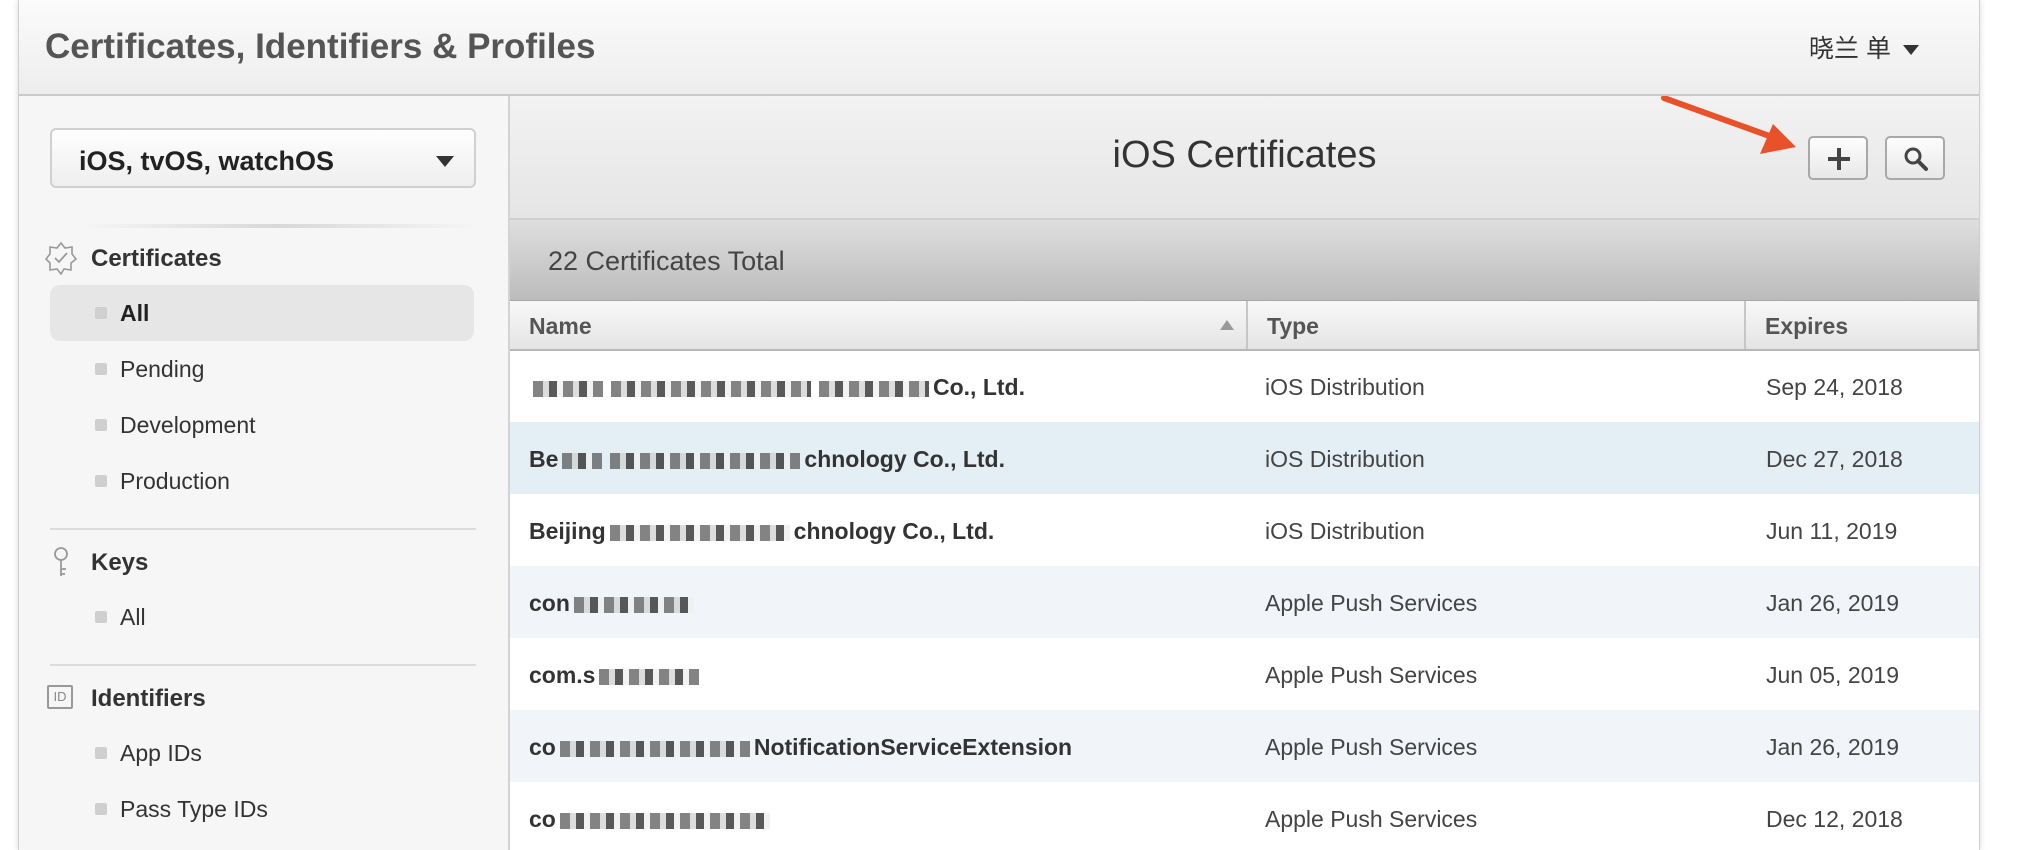 The height and width of the screenshot is (850, 2018). Describe the element at coordinates (1244, 158) in the screenshot. I see `main-header: iOS Certificates` at that location.